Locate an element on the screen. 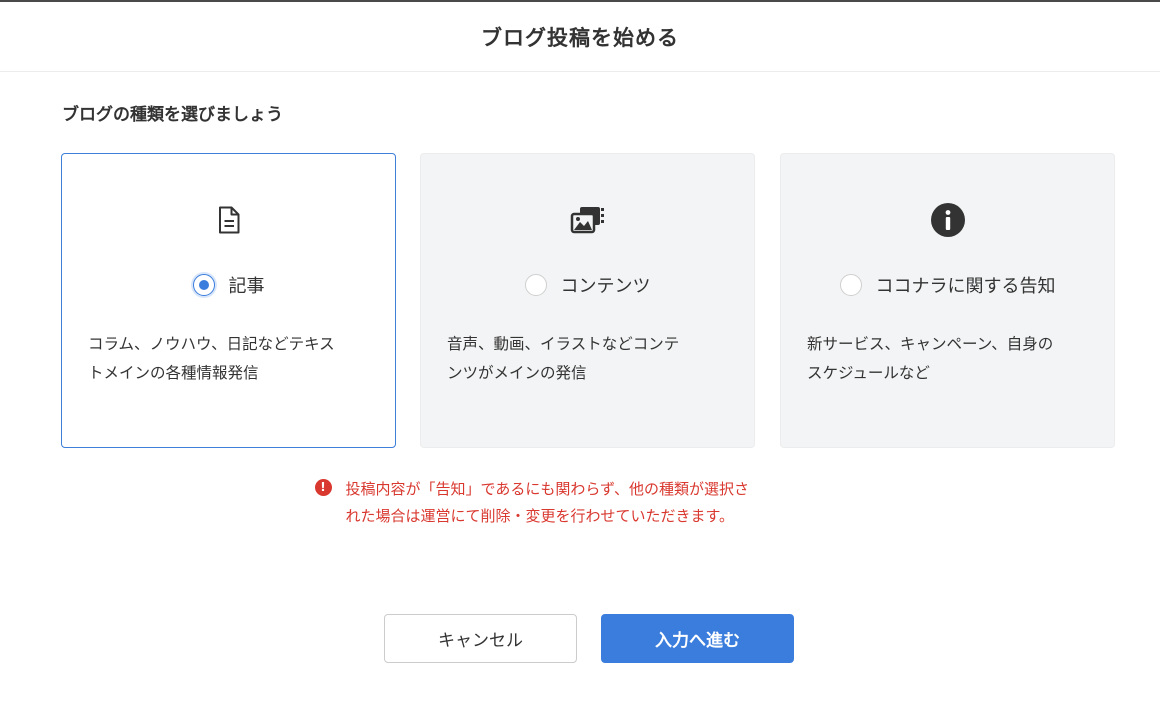 This screenshot has height=708, width=1160. radio-announcement is located at coordinates (850, 285).